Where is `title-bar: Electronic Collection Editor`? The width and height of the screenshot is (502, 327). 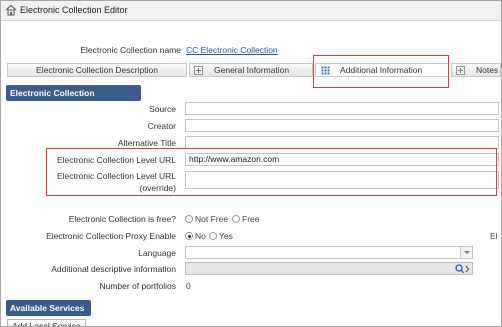
title-bar: Electronic Collection Editor is located at coordinates (251, 11).